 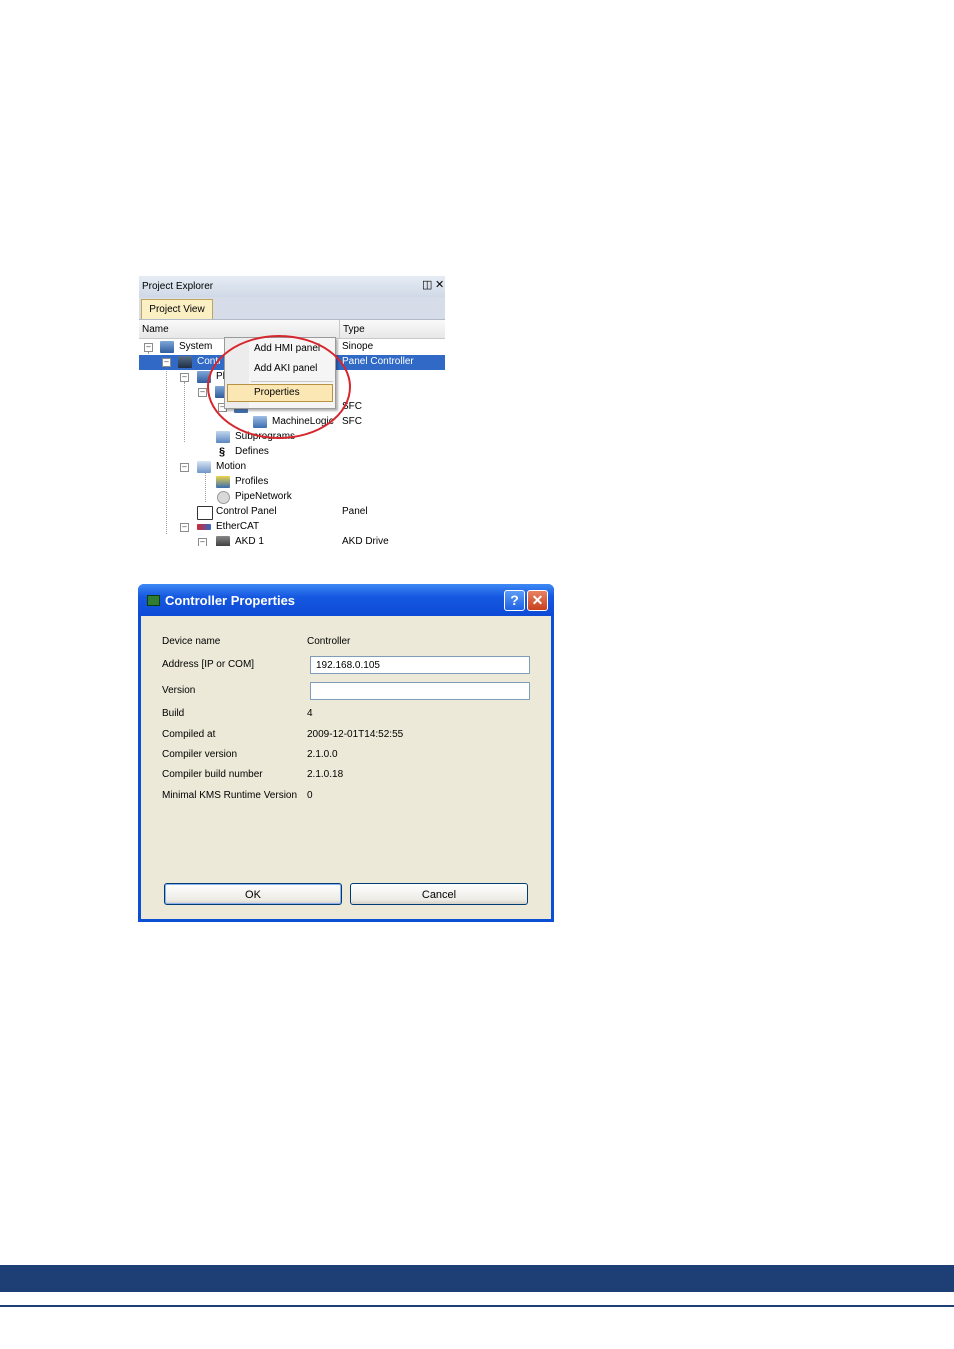 I want to click on tree-item-type: AKD Drive, so click(x=365, y=541).